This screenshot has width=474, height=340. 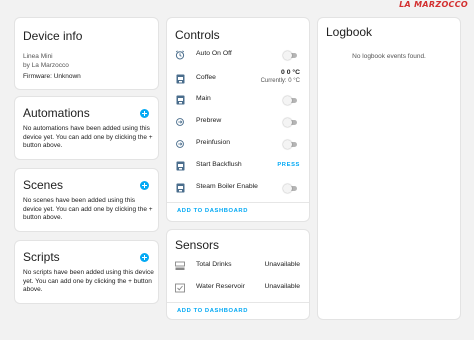 I want to click on auto-on-off-toggle, so click(x=291, y=55).